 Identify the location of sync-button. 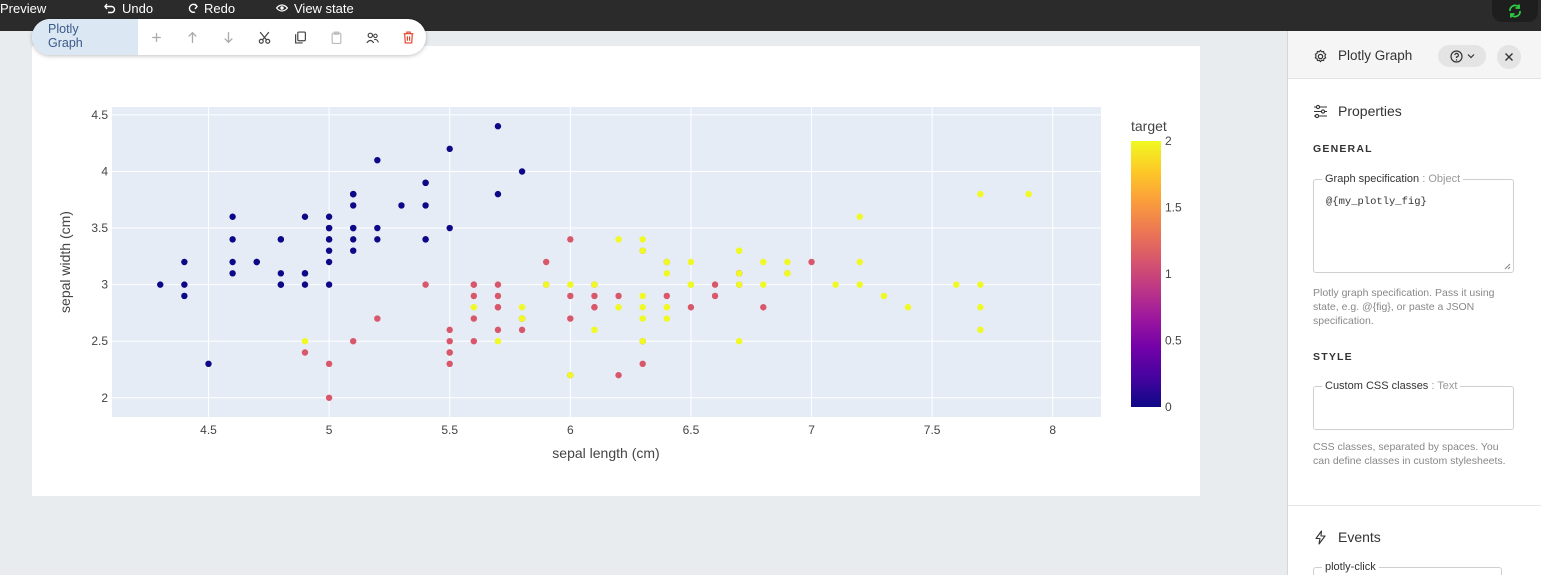
(1515, 11).